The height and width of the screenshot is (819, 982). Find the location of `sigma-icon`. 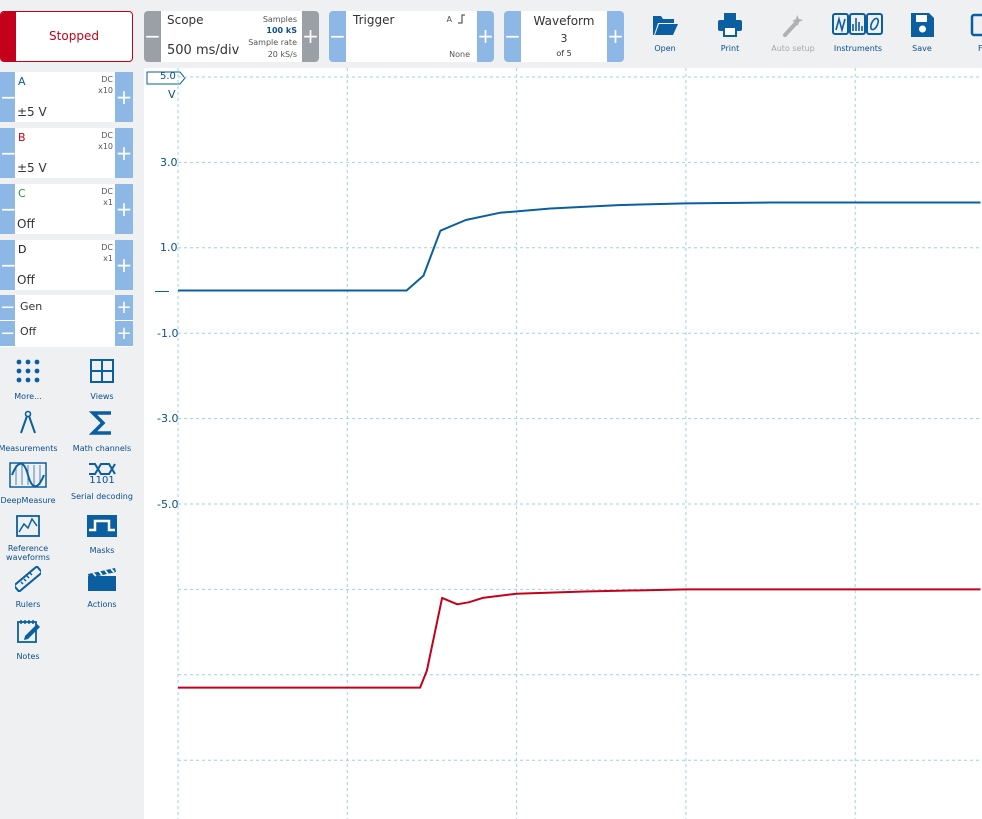

sigma-icon is located at coordinates (100, 423).